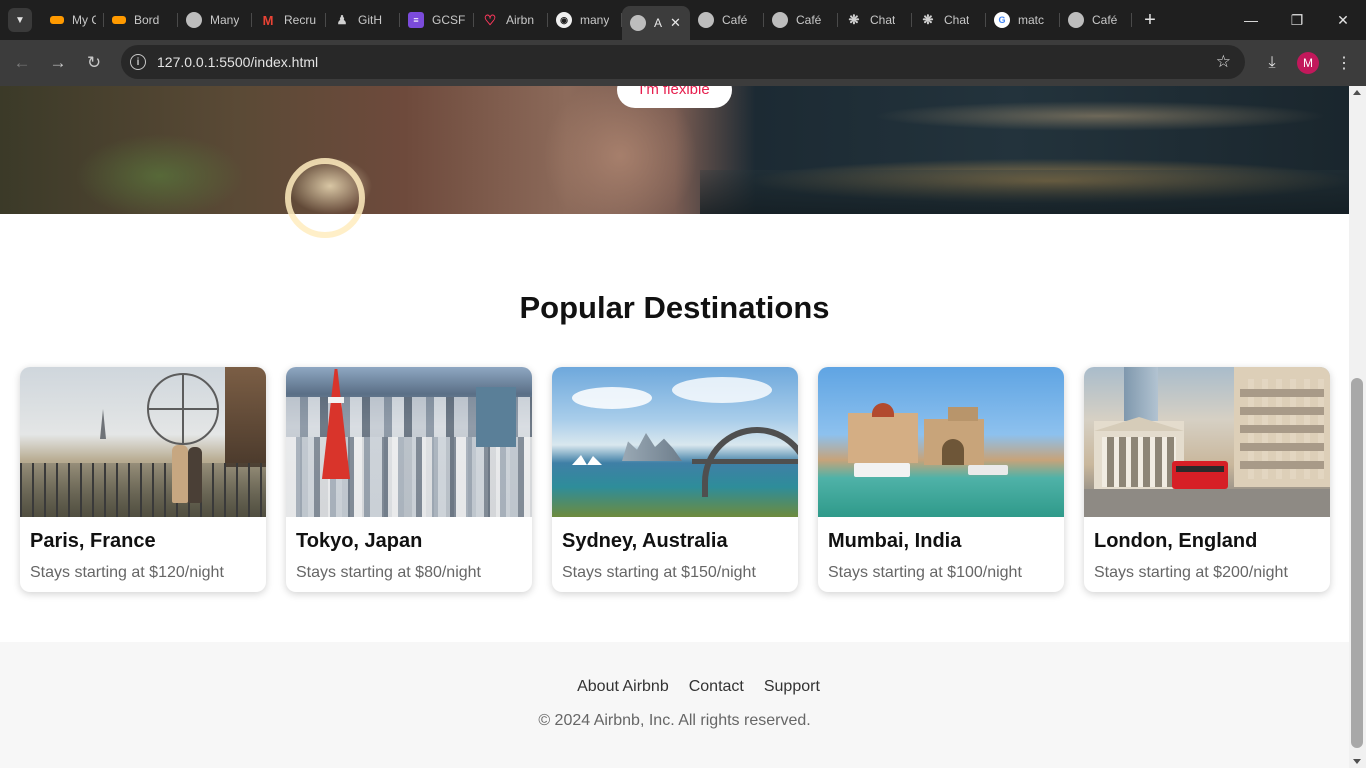 Image resolution: width=1366 pixels, height=768 pixels. Describe the element at coordinates (511, 20) in the screenshot. I see `browser-tab: ♡ Airbn` at that location.